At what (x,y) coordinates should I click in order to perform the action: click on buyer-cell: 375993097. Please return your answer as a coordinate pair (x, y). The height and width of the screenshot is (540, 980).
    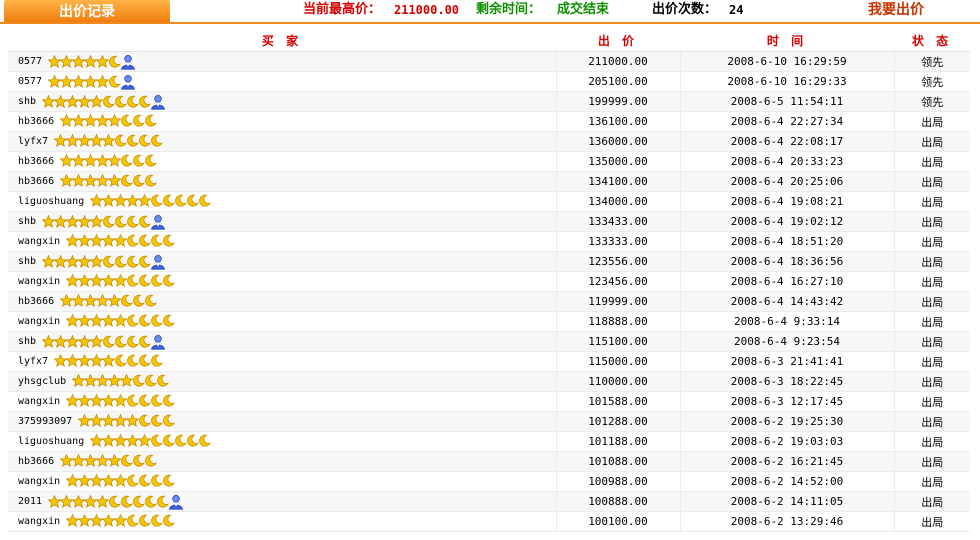
    Looking at the image, I should click on (282, 421).